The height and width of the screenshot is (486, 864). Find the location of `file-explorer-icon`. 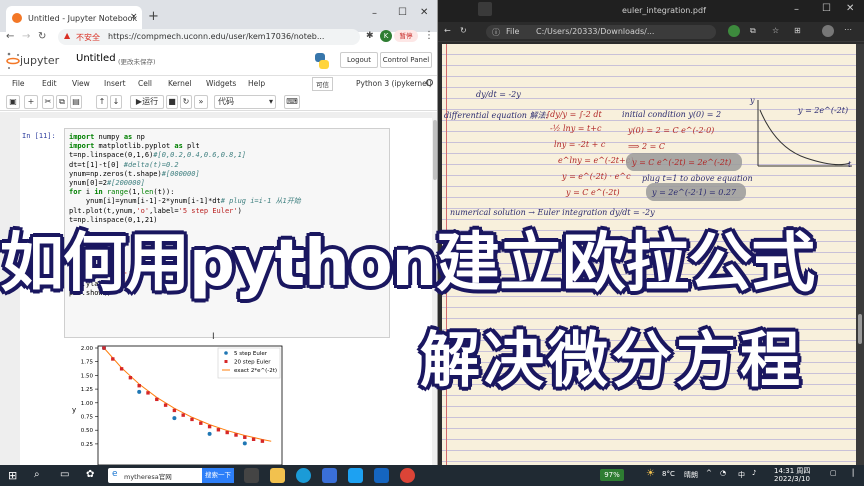

file-explorer-icon is located at coordinates (277, 475).